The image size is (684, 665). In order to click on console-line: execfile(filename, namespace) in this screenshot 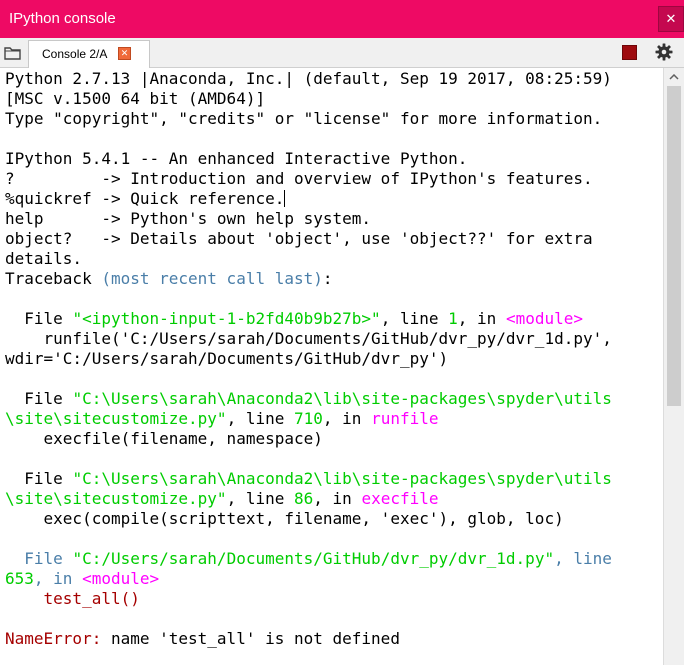, I will do `click(164, 438)`.